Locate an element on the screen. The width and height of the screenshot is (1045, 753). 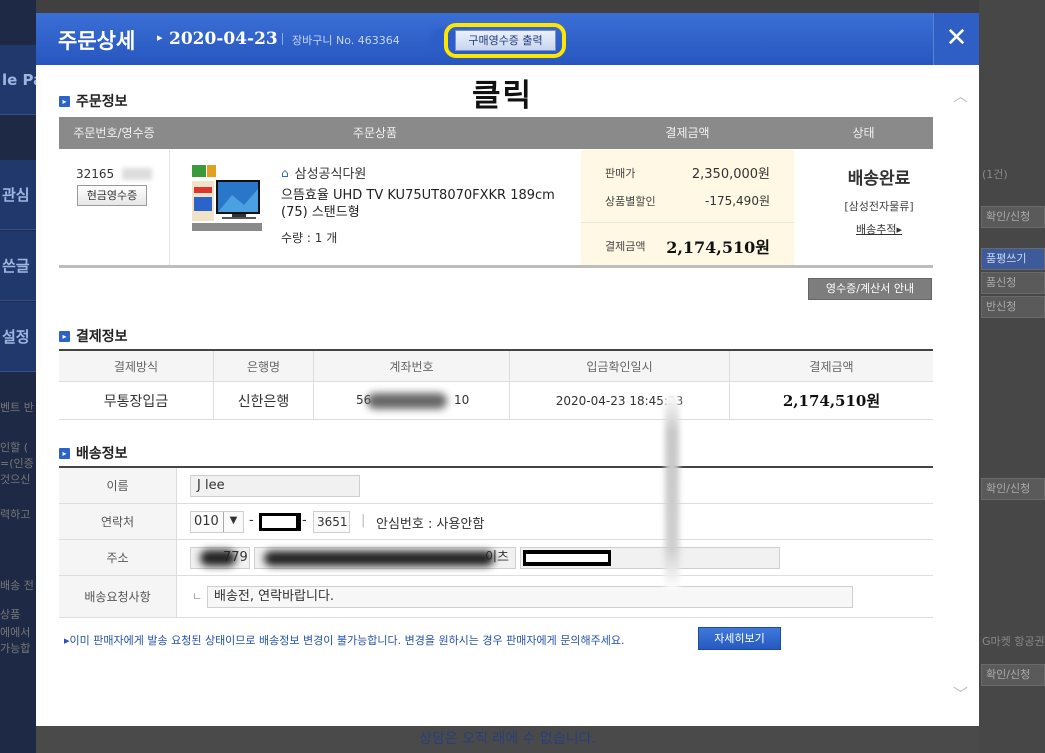
scroll-up-icon: ︿ is located at coordinates (960, 95).